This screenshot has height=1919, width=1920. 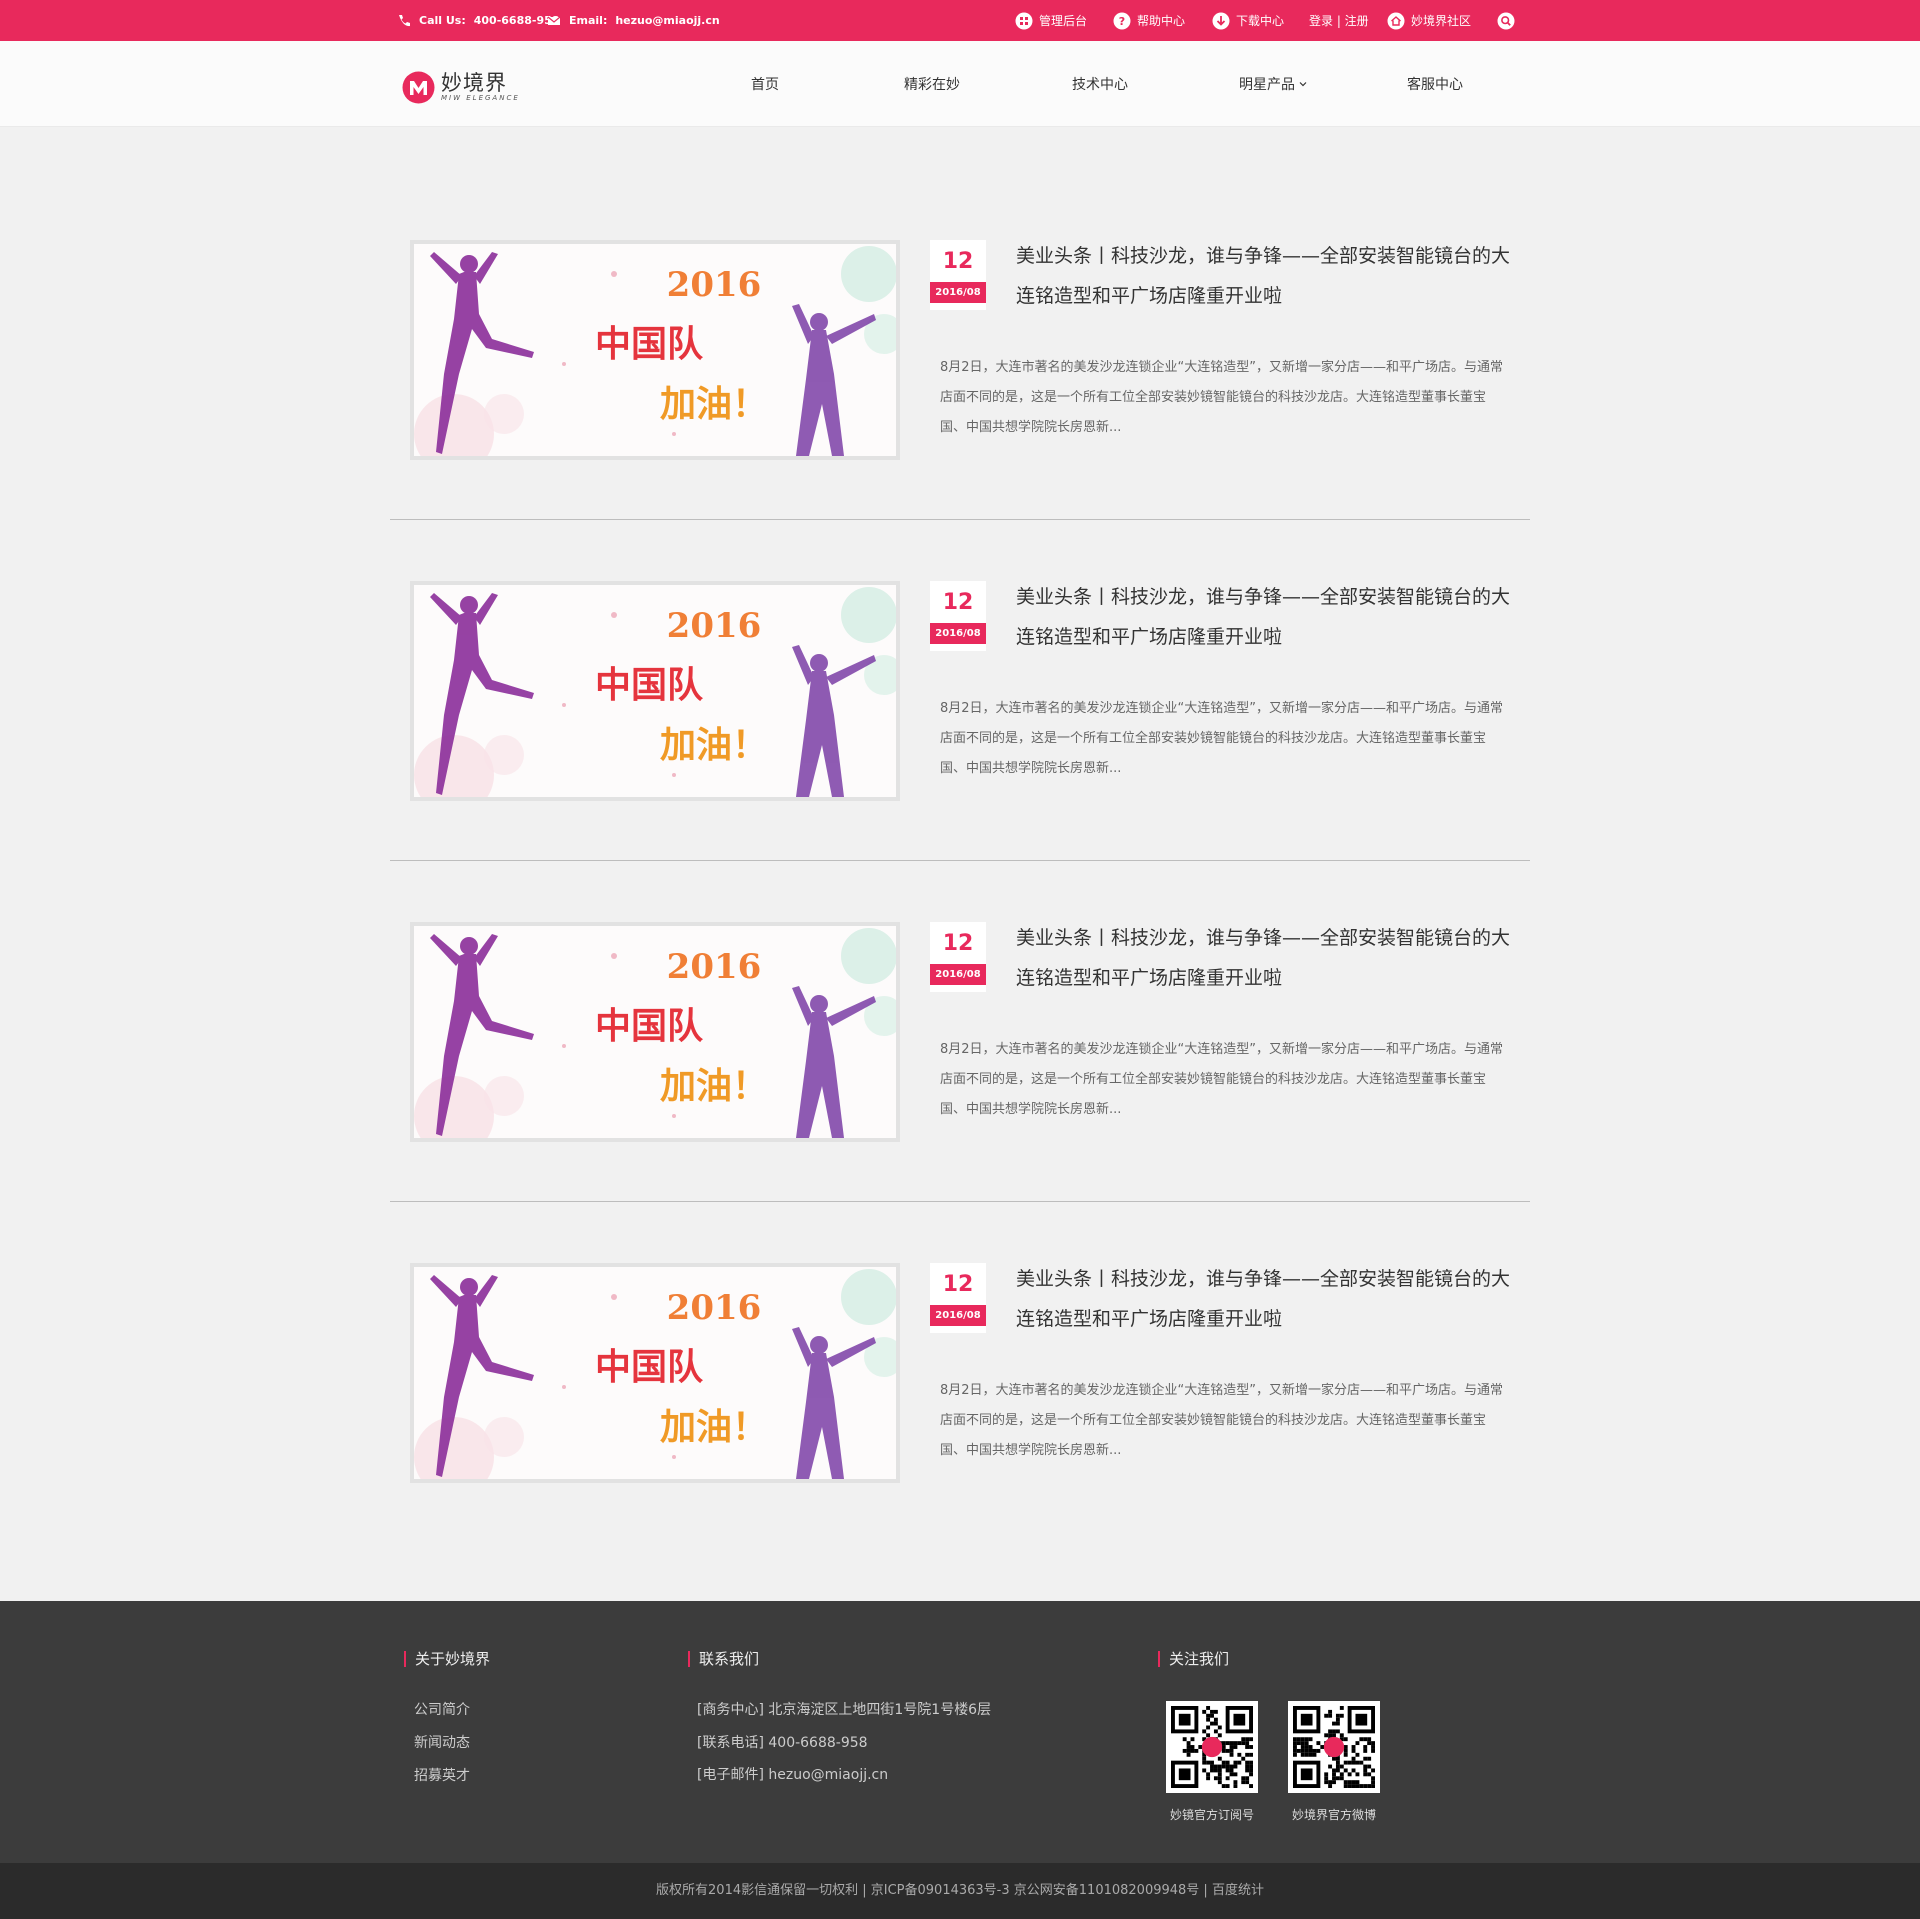 What do you see at coordinates (1334, 1747) in the screenshot?
I see `qr-code-weibo` at bounding box center [1334, 1747].